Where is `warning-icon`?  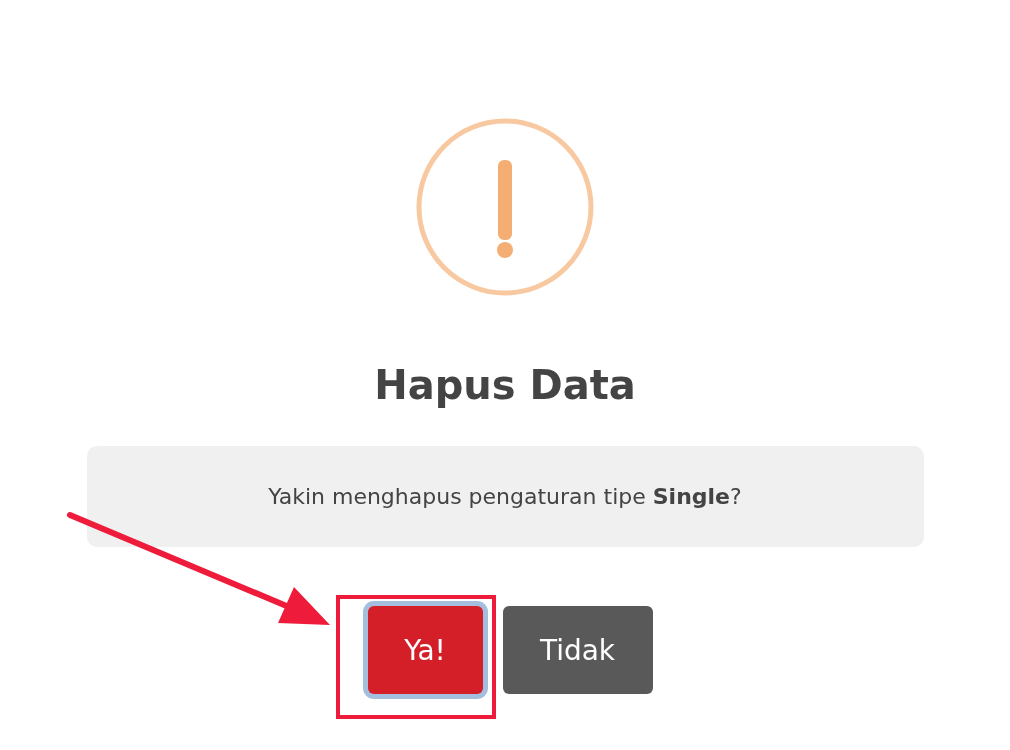 warning-icon is located at coordinates (505, 207).